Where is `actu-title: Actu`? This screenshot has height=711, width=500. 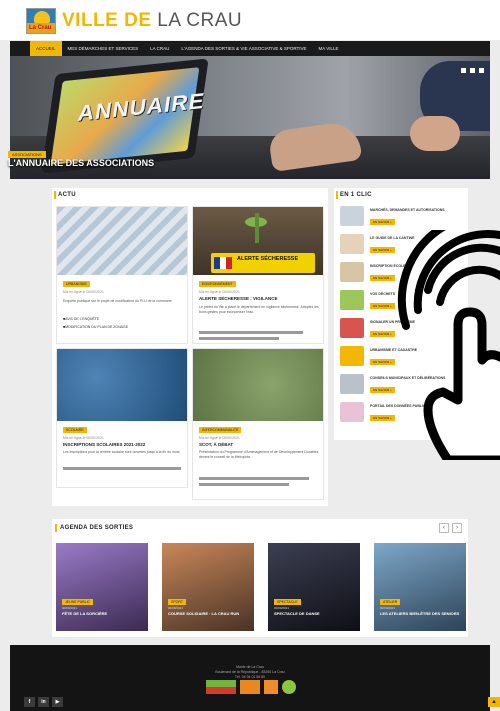 actu-title: Actu is located at coordinates (67, 195).